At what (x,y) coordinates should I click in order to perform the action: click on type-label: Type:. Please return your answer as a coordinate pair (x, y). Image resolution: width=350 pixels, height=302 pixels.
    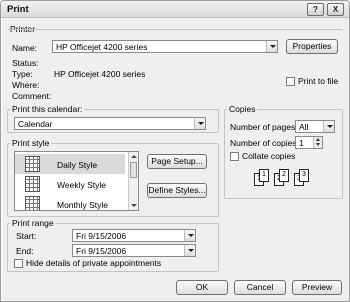
    Looking at the image, I should click on (22, 74).